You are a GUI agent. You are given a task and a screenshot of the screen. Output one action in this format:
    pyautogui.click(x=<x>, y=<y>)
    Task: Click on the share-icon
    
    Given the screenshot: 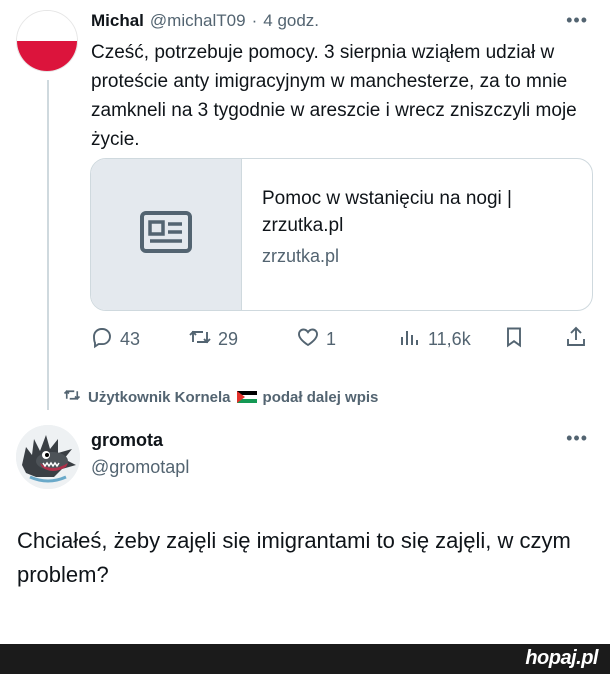 What is the action you would take?
    pyautogui.click(x=576, y=339)
    